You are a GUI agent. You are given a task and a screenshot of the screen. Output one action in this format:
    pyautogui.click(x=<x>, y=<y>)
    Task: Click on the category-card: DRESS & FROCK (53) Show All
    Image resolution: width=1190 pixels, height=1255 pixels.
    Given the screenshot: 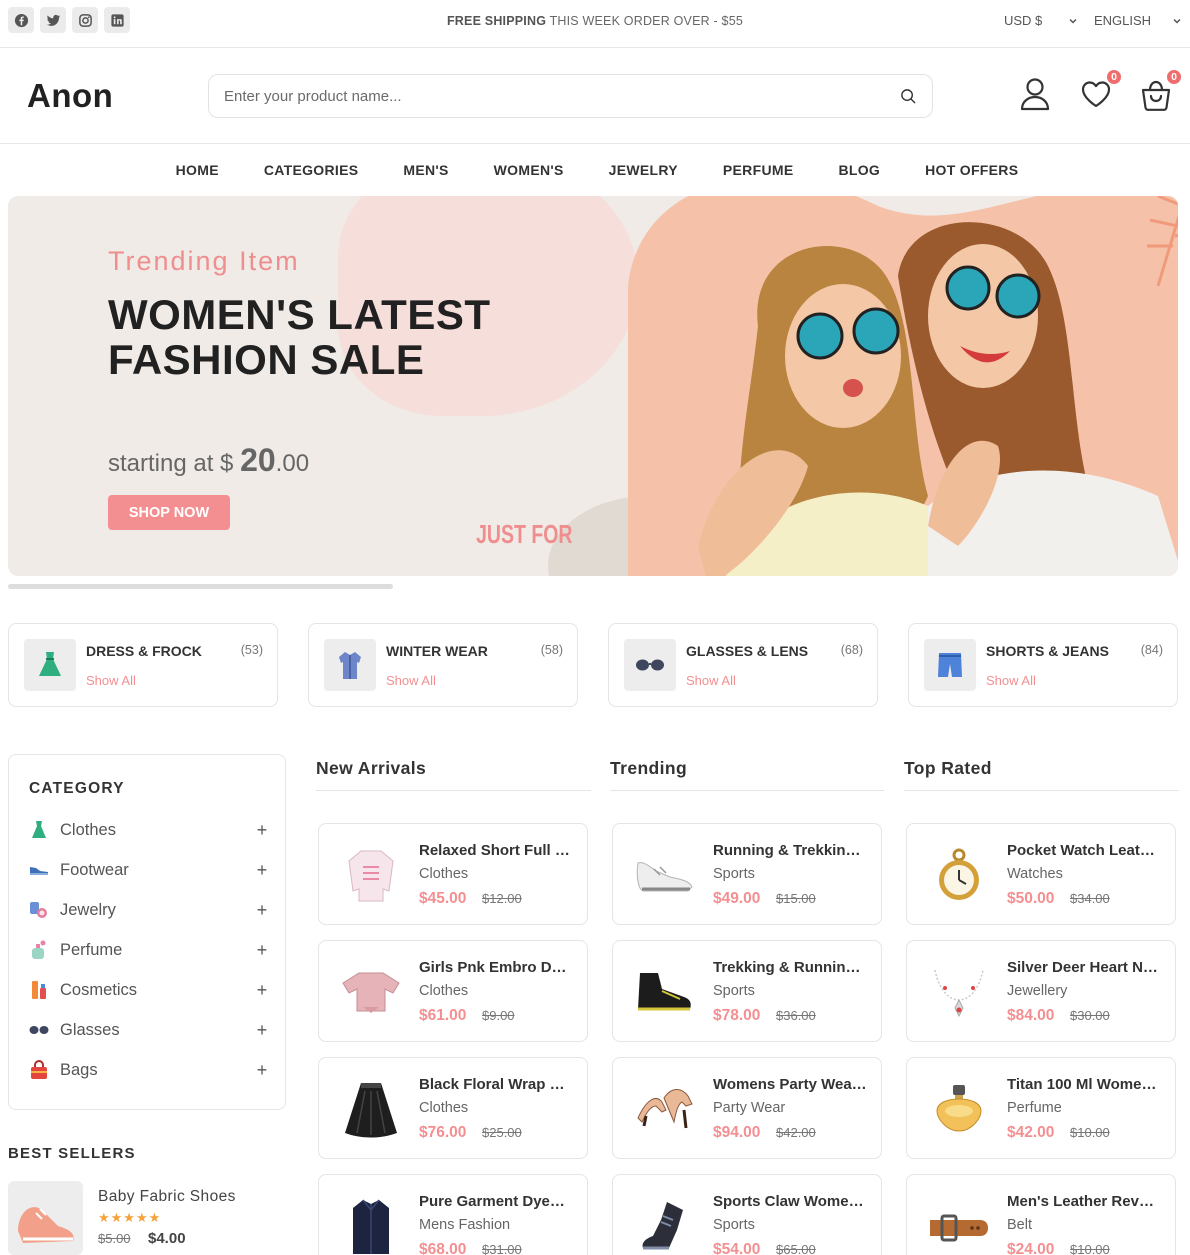 What is the action you would take?
    pyautogui.click(x=143, y=665)
    